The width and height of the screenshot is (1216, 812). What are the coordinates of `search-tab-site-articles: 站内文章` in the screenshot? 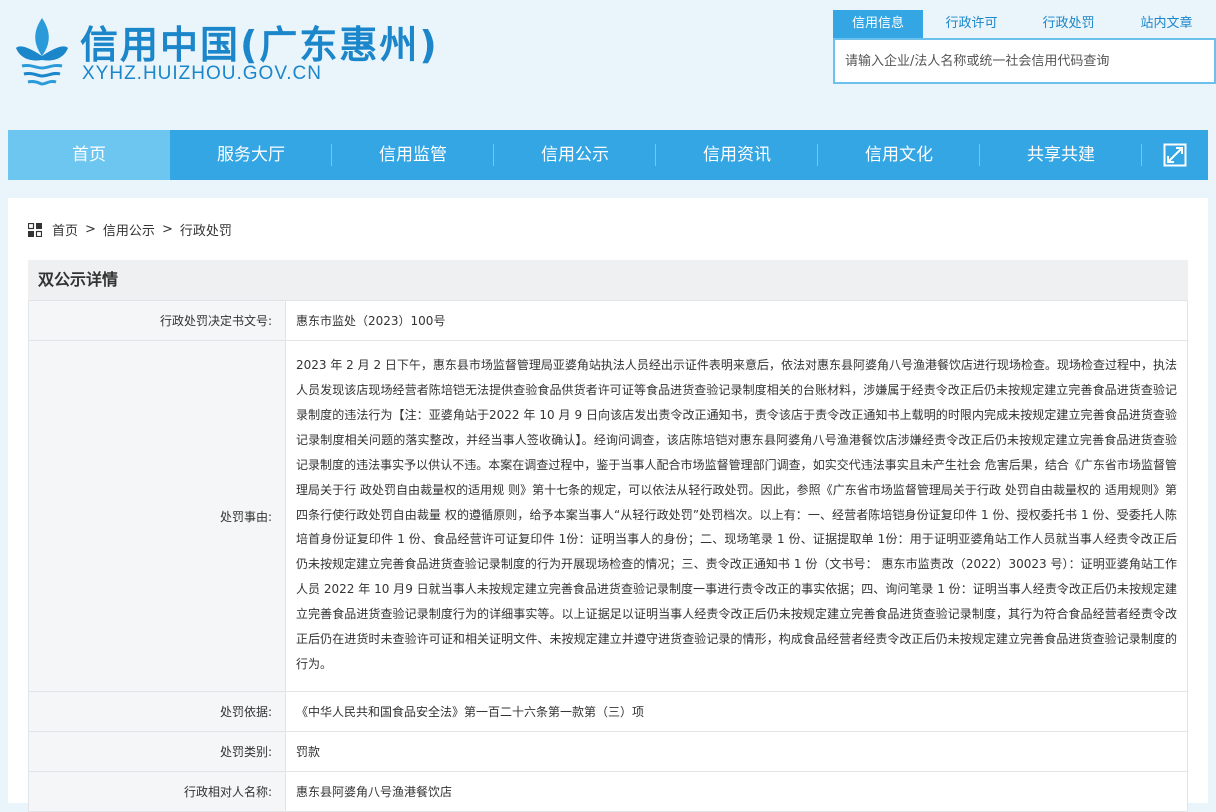 It's located at (1166, 24).